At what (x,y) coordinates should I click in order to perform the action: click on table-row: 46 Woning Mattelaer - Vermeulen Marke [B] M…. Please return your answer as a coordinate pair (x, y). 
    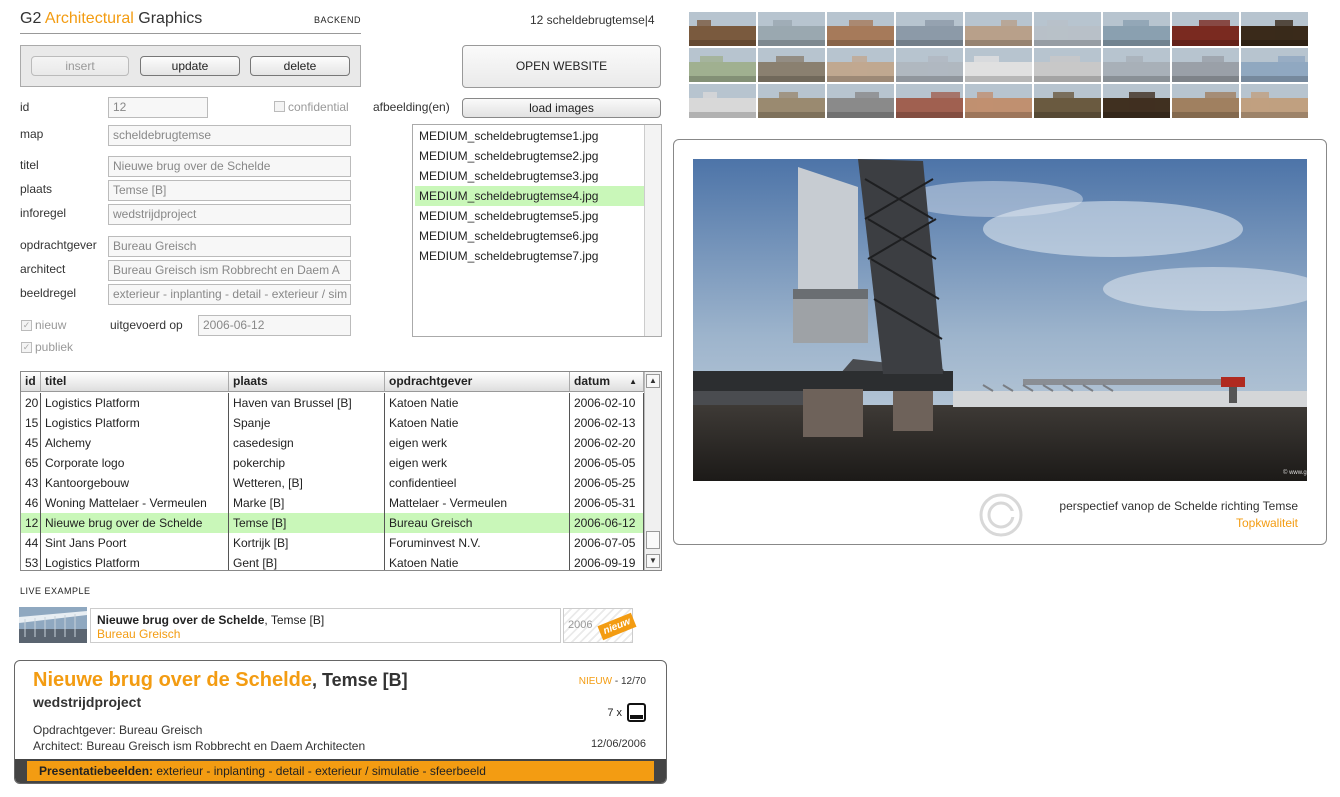
    Looking at the image, I should click on (332, 503).